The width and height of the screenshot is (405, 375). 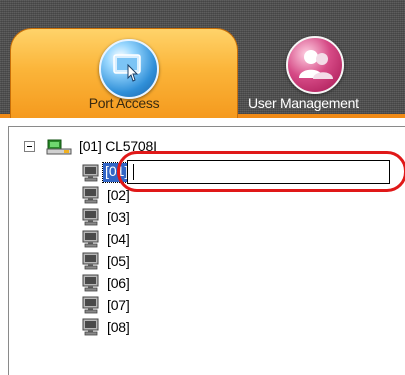 What do you see at coordinates (303, 103) in the screenshot?
I see `tab-user-management-label: User Management` at bounding box center [303, 103].